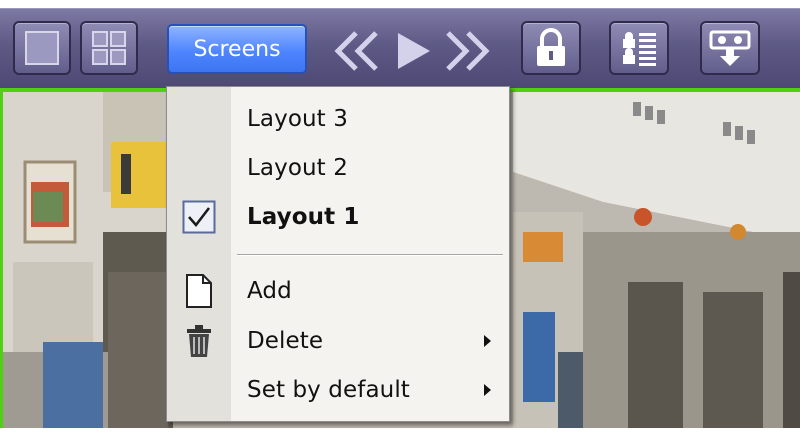 This screenshot has height=435, width=800. What do you see at coordinates (297, 168) in the screenshot?
I see `menu-item-label: Layout 2` at bounding box center [297, 168].